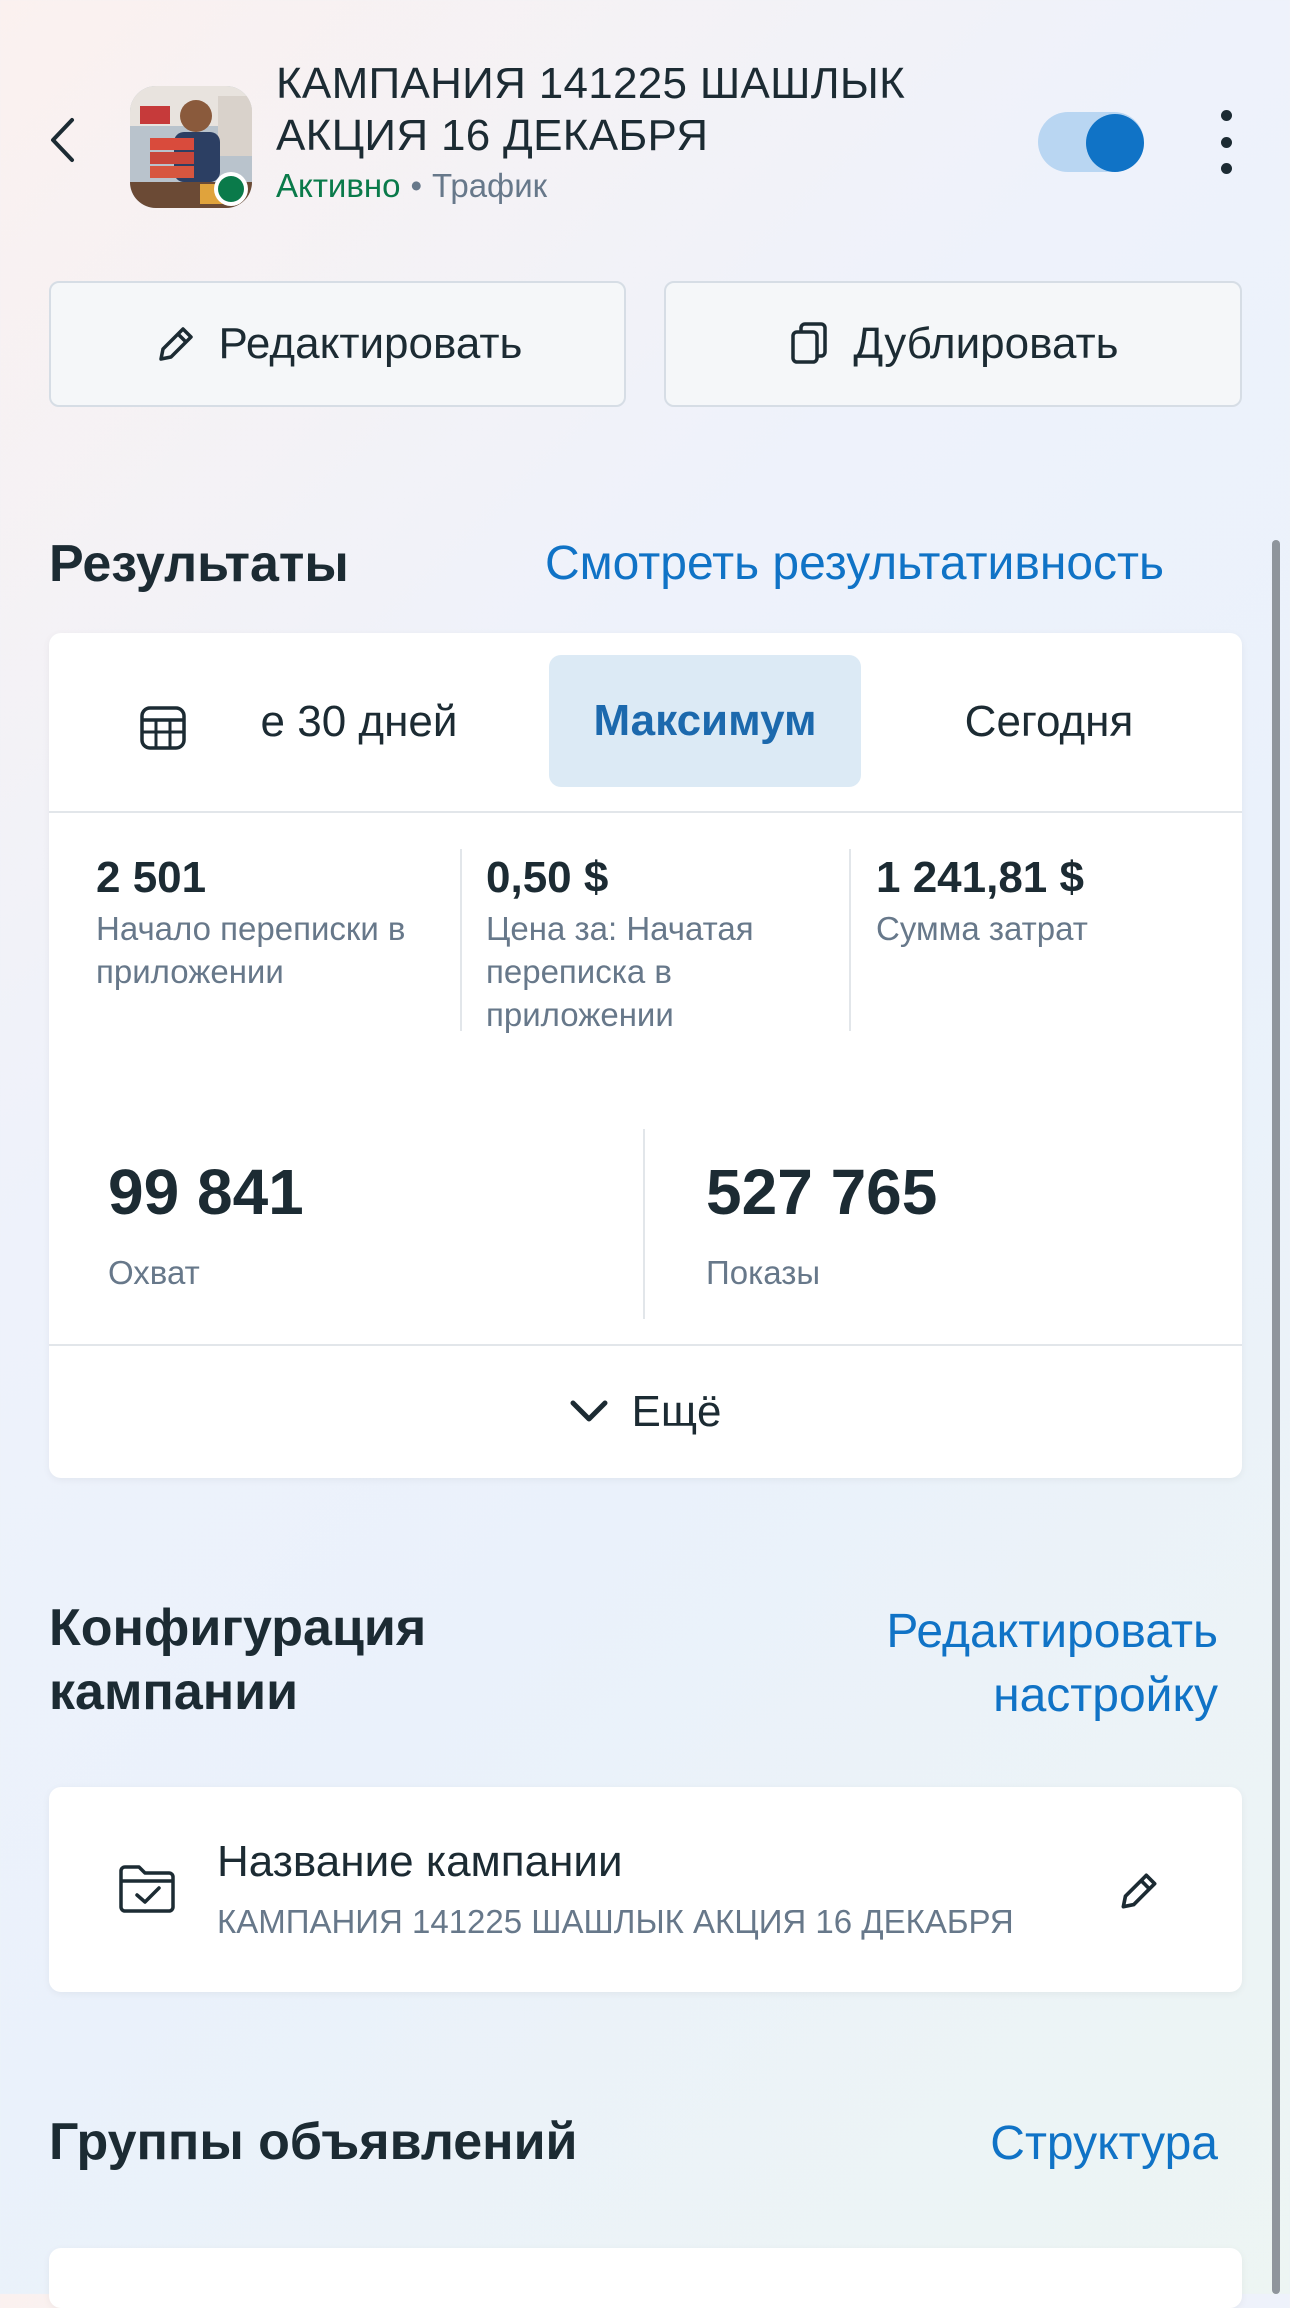 The width and height of the screenshot is (1290, 2308). What do you see at coordinates (854, 564) in the screenshot?
I see `view-performance-link: Смотреть результативность` at bounding box center [854, 564].